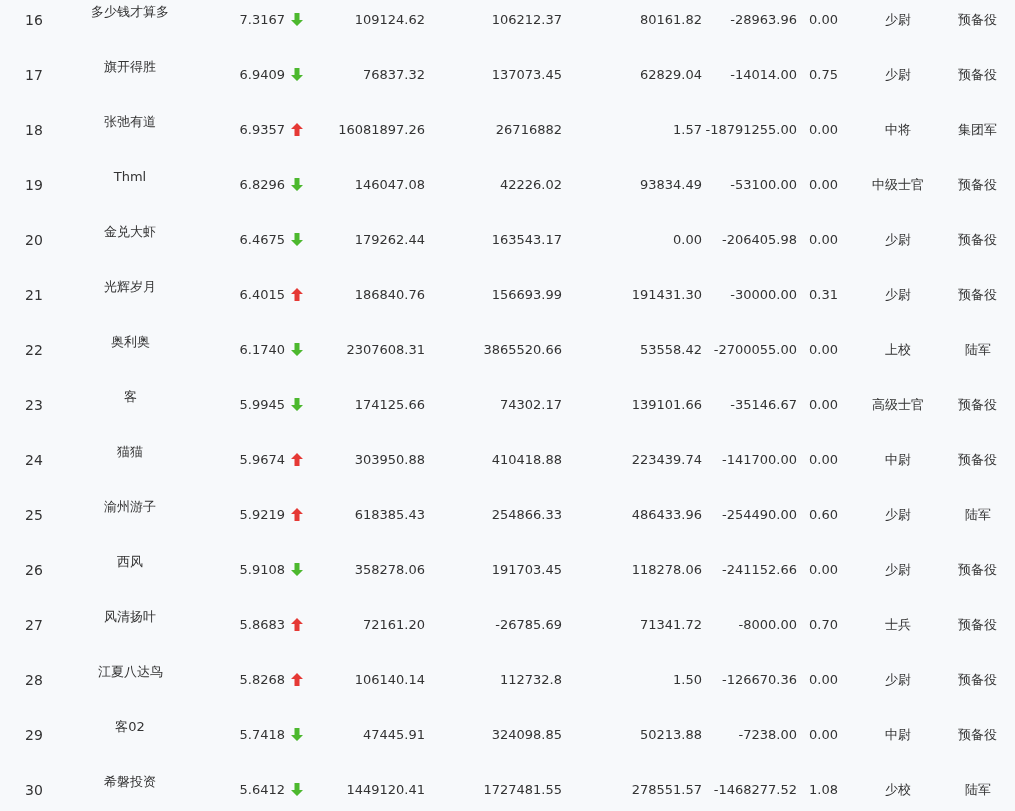 The image size is (1015, 811). What do you see at coordinates (687, 239) in the screenshot?
I see `number-cell-text: 0.00` at bounding box center [687, 239].